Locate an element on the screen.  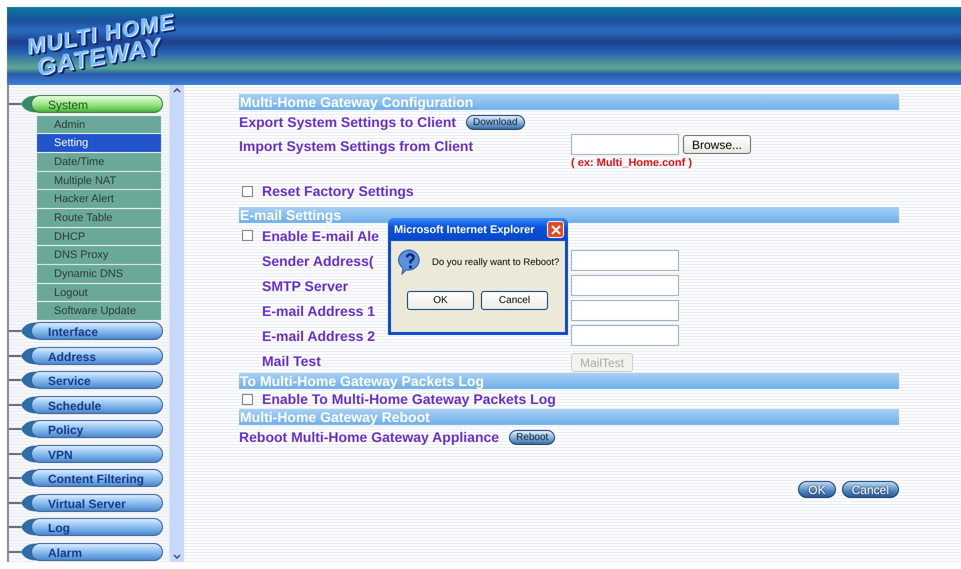
checkbox-label: Enable E-mail Ale is located at coordinates (320, 236).